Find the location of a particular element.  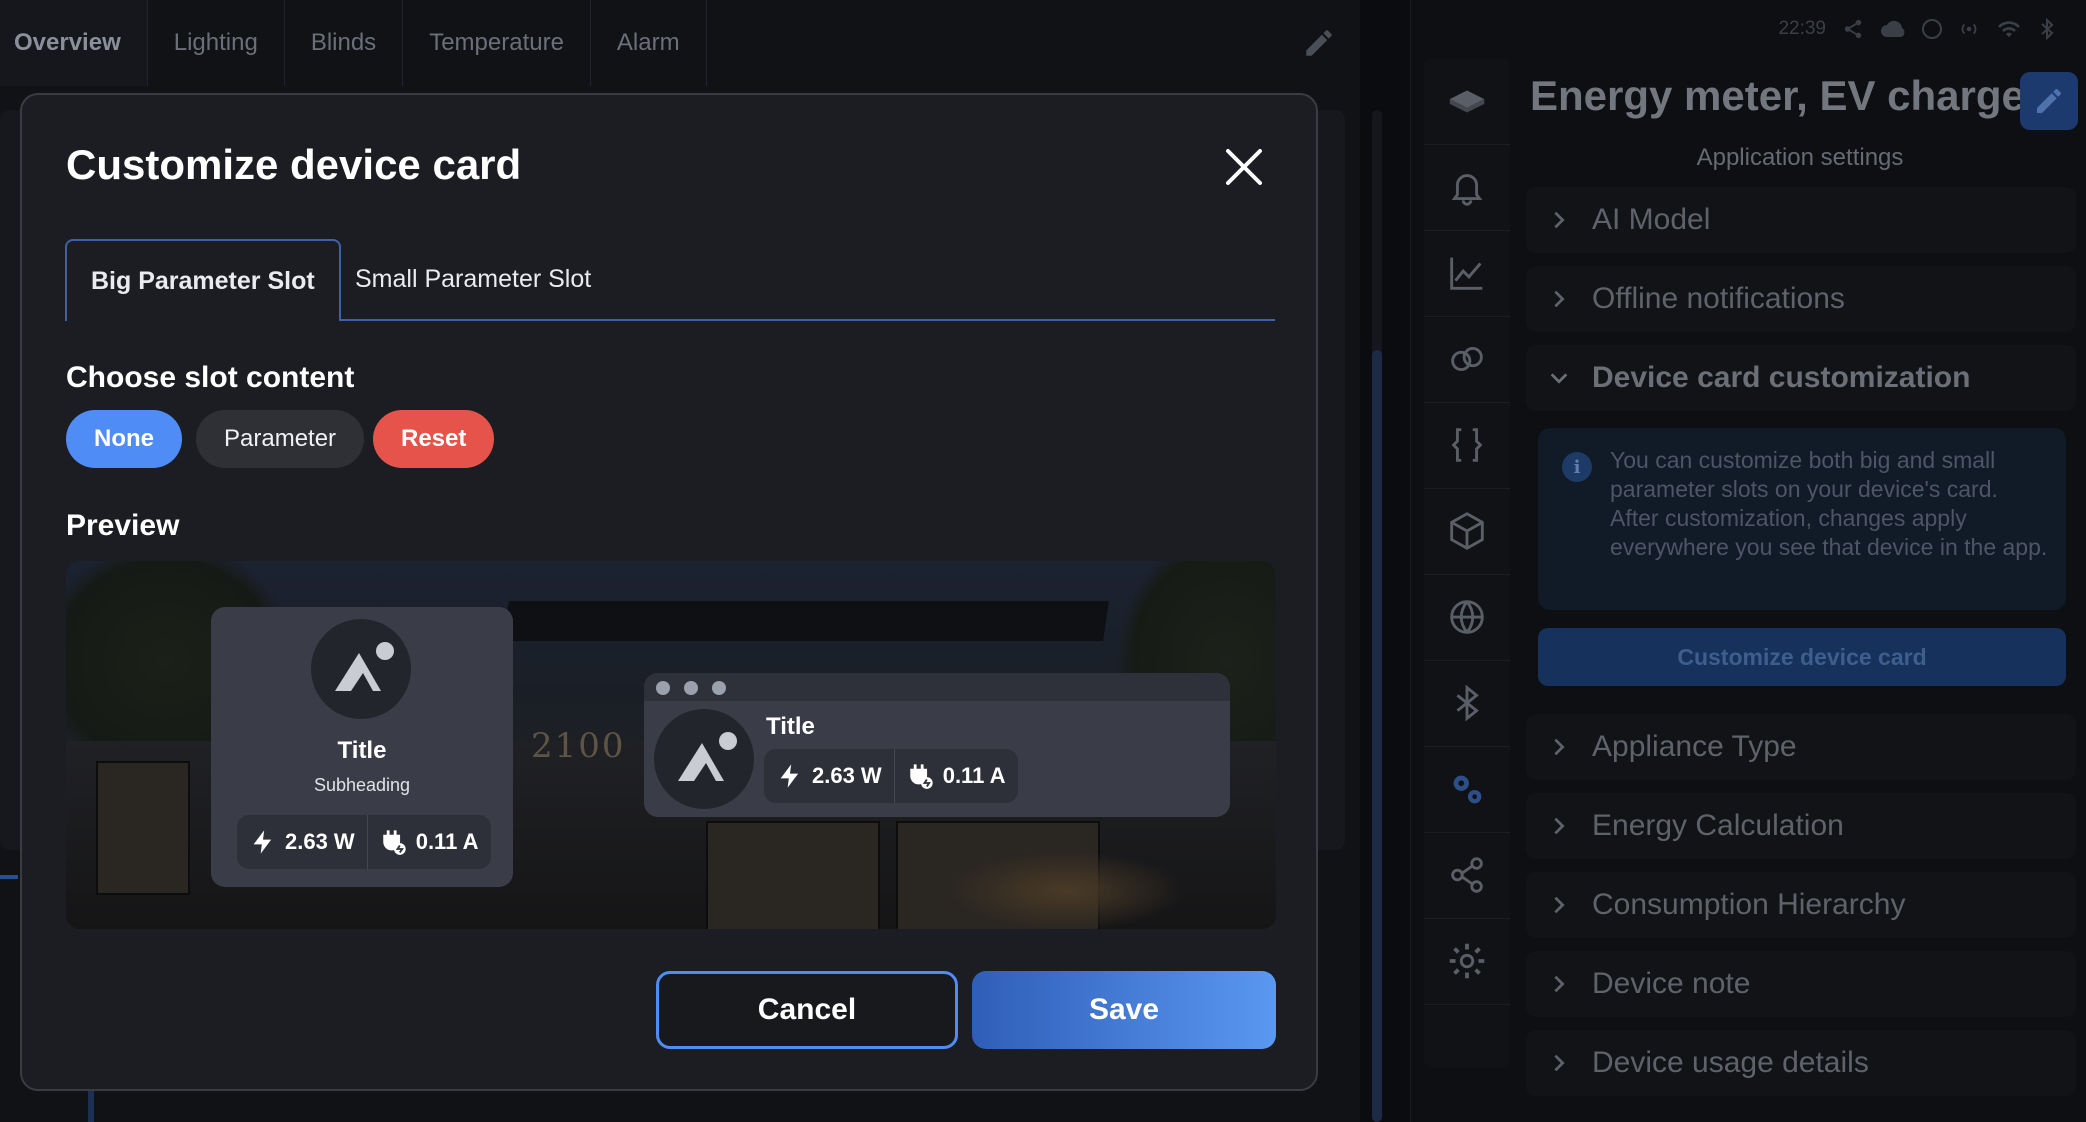

section-label: AI Model is located at coordinates (1651, 219).